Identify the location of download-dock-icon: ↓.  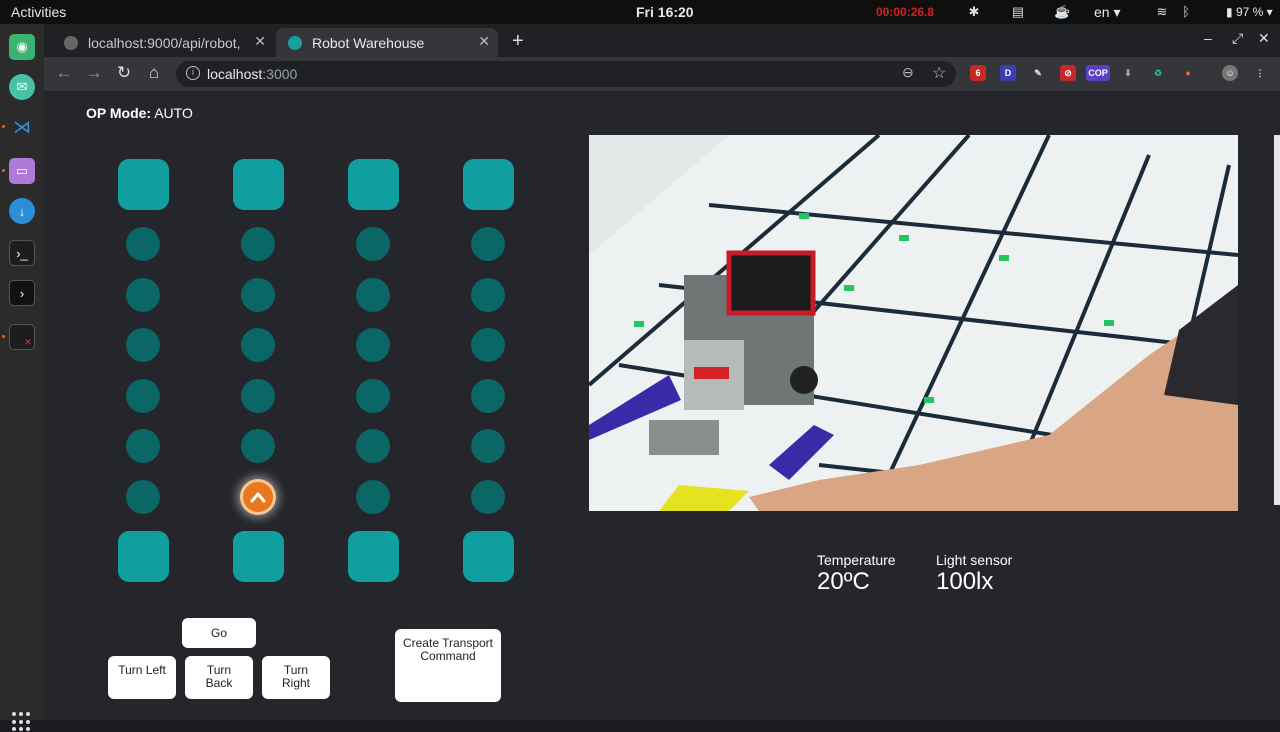
(22, 211).